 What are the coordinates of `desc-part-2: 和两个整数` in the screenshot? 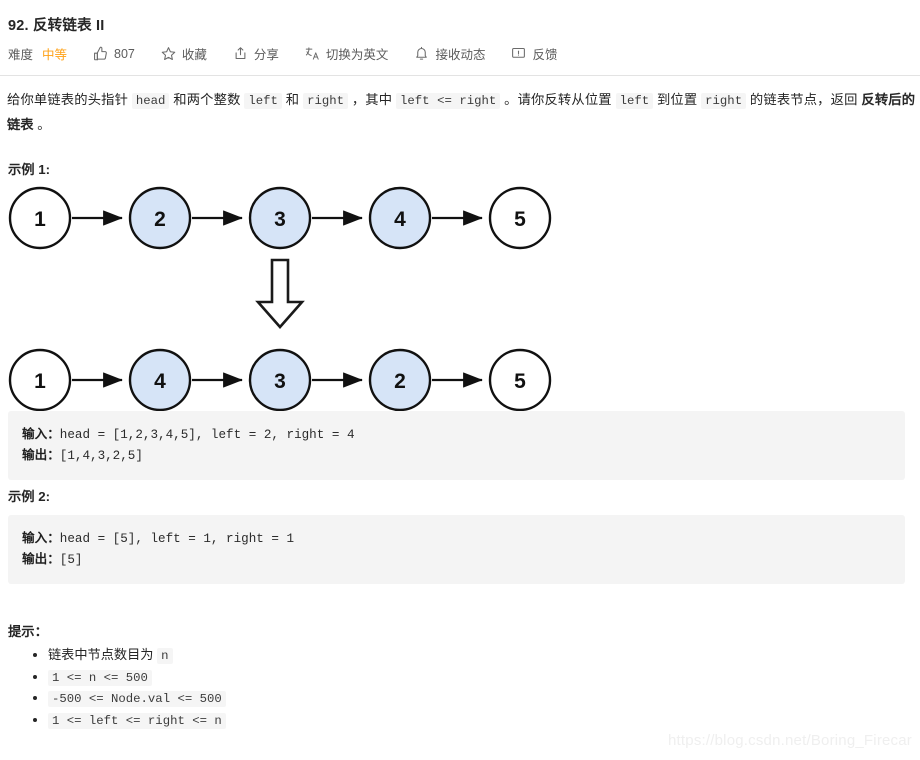 It's located at (207, 99).